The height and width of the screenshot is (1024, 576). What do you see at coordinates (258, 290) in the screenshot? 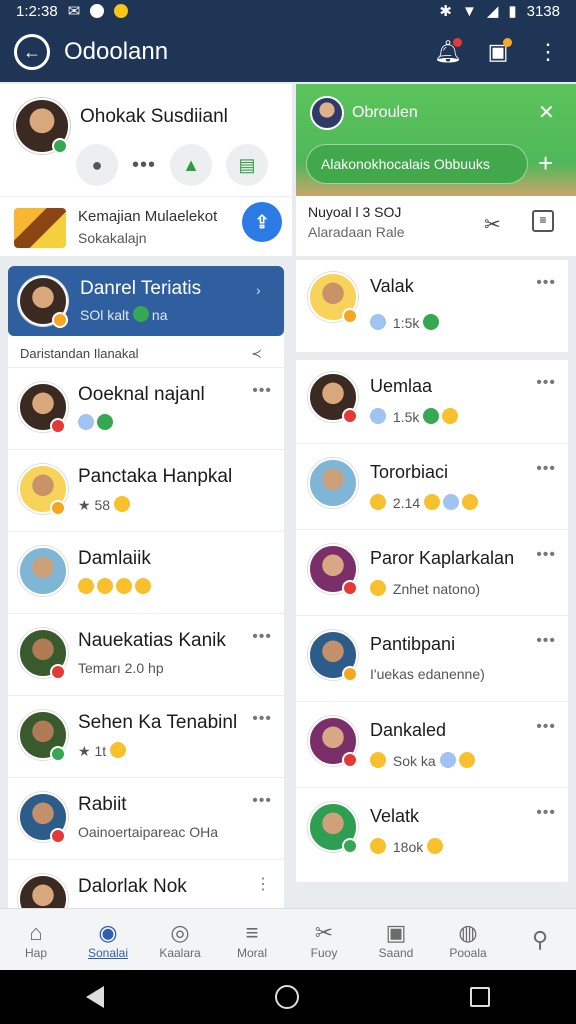
I see `chevron-right-icon: ›` at bounding box center [258, 290].